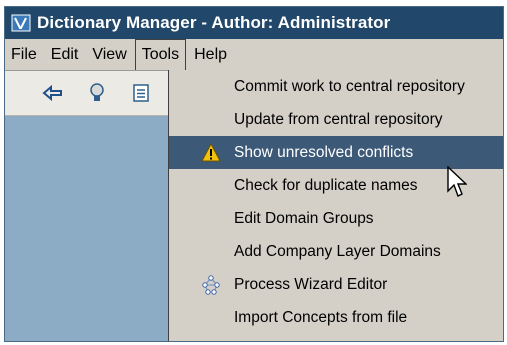  I want to click on menu-item-label: Edit Domain Groups, so click(304, 218).